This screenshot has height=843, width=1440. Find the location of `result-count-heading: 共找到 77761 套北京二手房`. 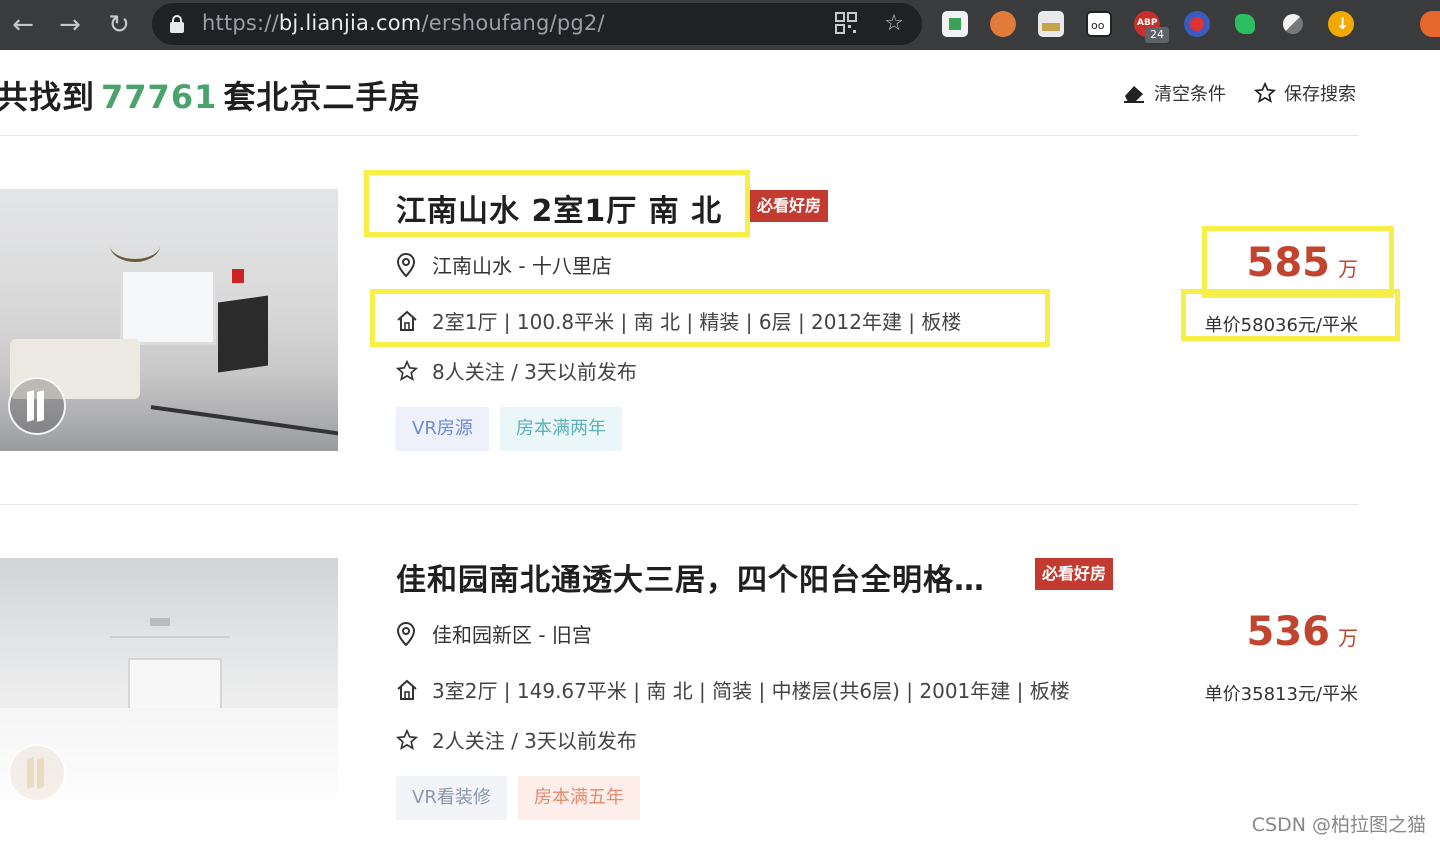

result-count-heading: 共找到 77761 套北京二手房 is located at coordinates (211, 97).